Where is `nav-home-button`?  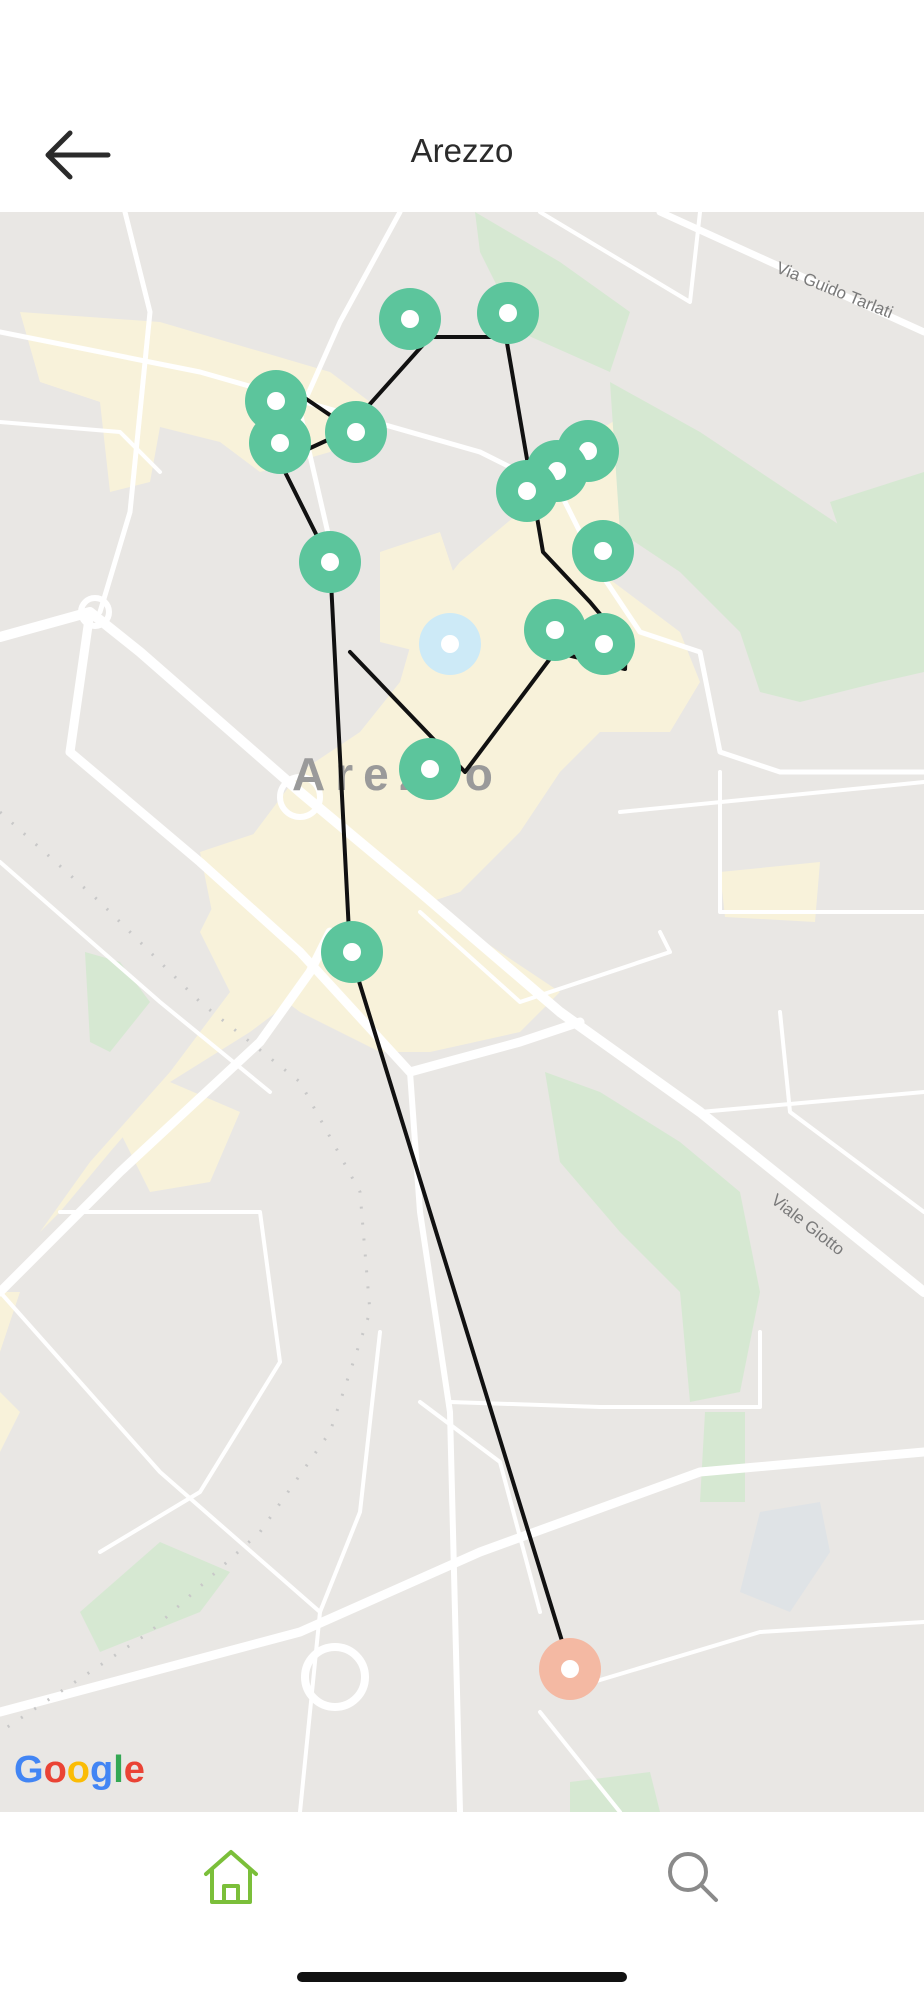 nav-home-button is located at coordinates (231, 1877).